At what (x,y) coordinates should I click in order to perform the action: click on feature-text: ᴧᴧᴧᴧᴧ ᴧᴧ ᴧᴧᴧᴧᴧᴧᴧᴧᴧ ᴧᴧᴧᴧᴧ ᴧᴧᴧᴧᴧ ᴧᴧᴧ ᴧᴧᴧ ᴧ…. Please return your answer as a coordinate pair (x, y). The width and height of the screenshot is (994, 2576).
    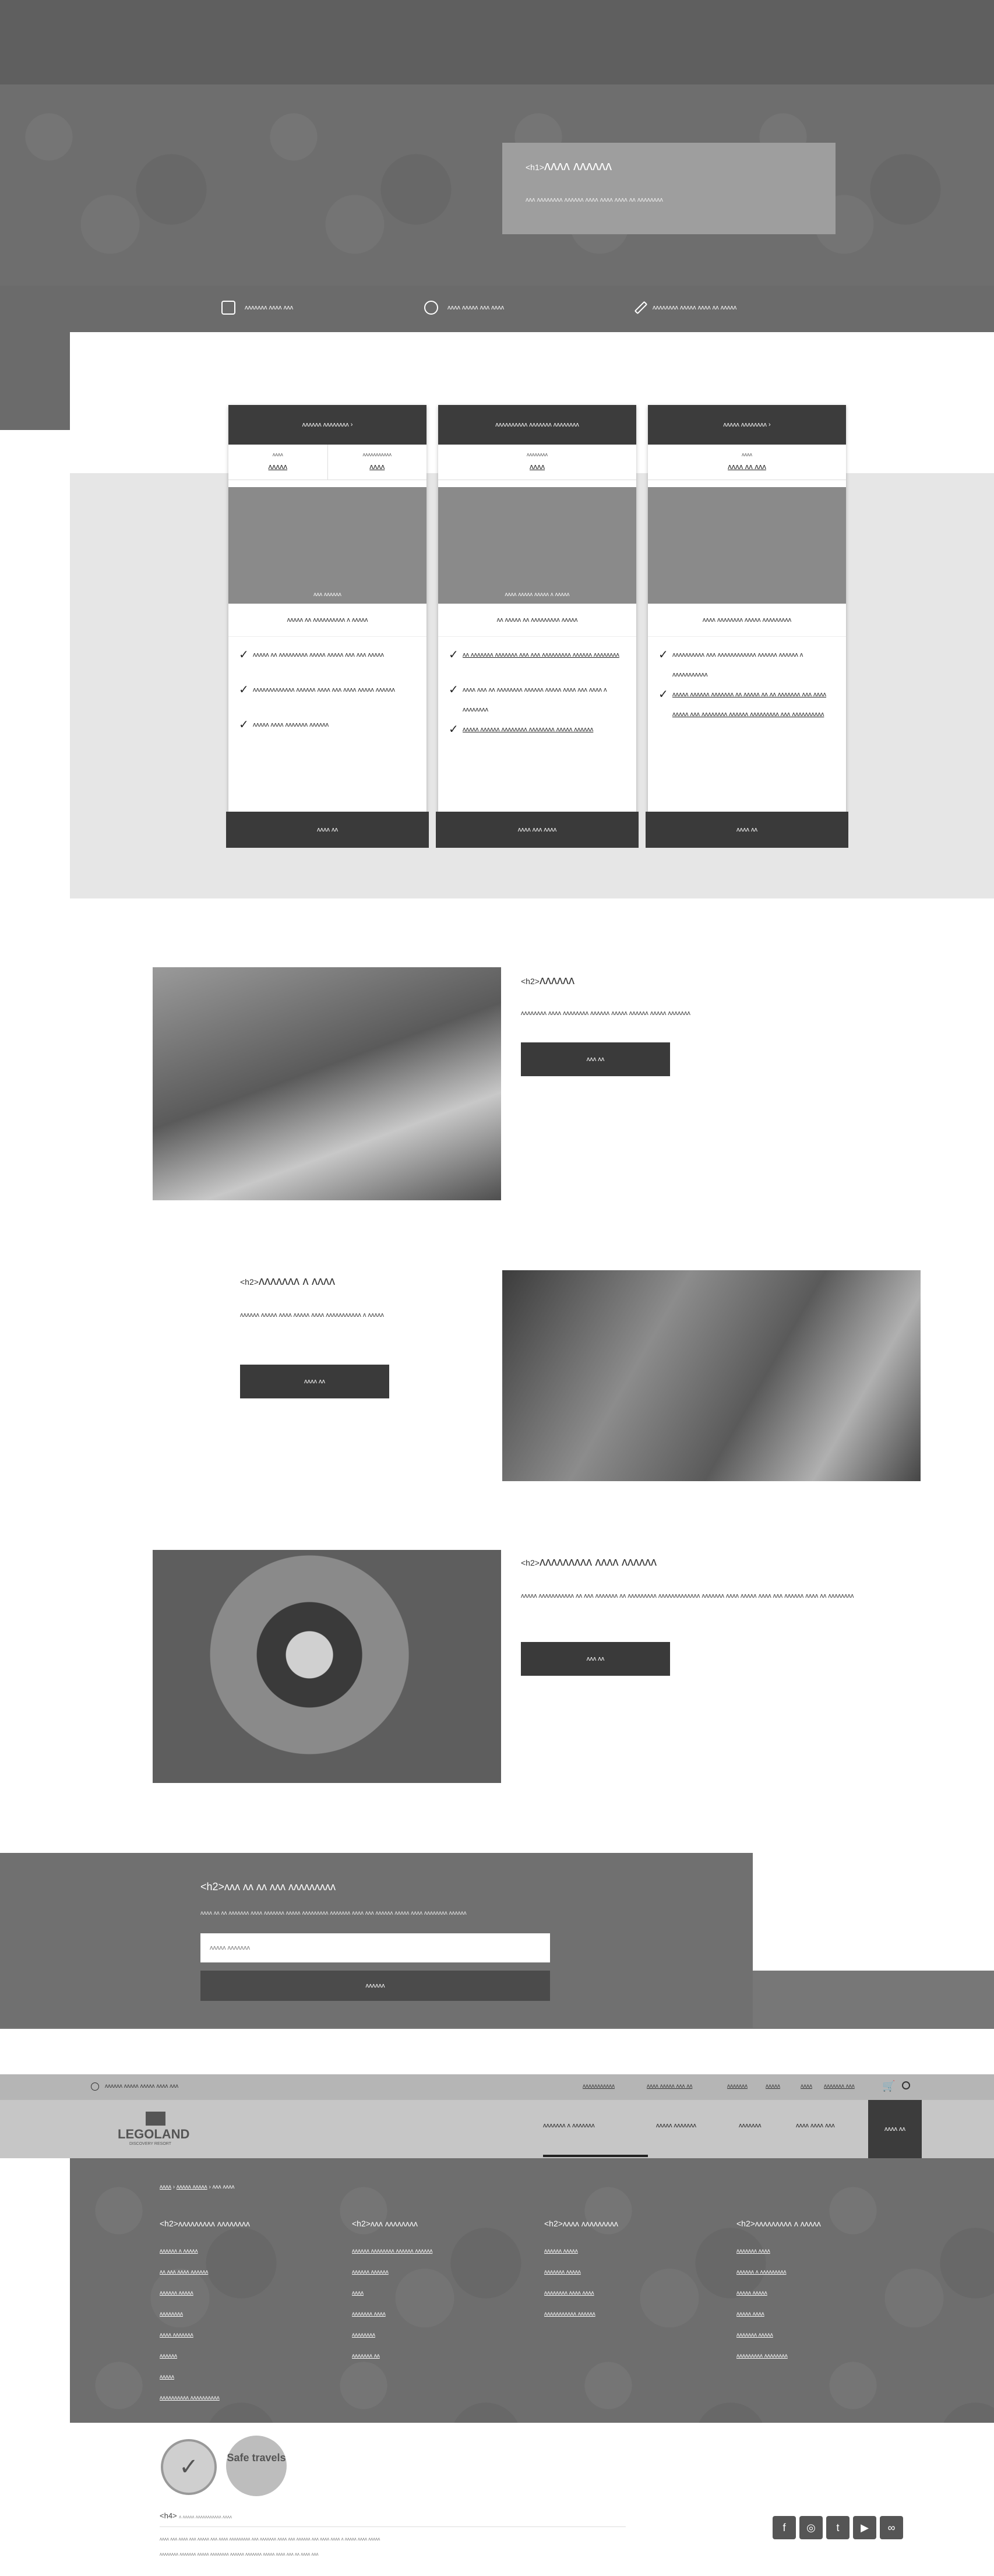
    Looking at the image, I should click on (318, 654).